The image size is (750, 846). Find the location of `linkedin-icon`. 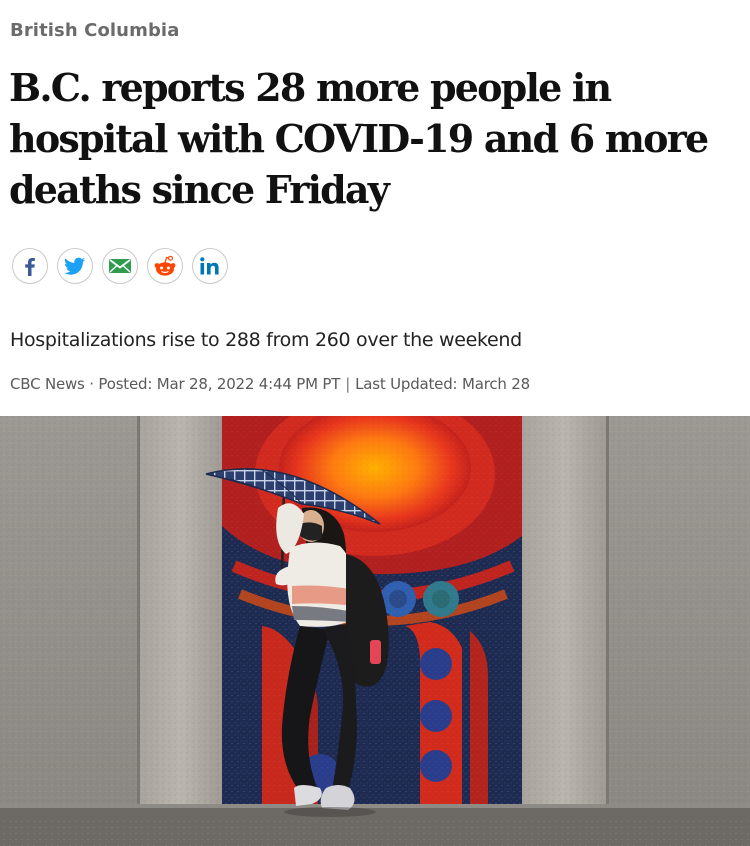

linkedin-icon is located at coordinates (209, 266).